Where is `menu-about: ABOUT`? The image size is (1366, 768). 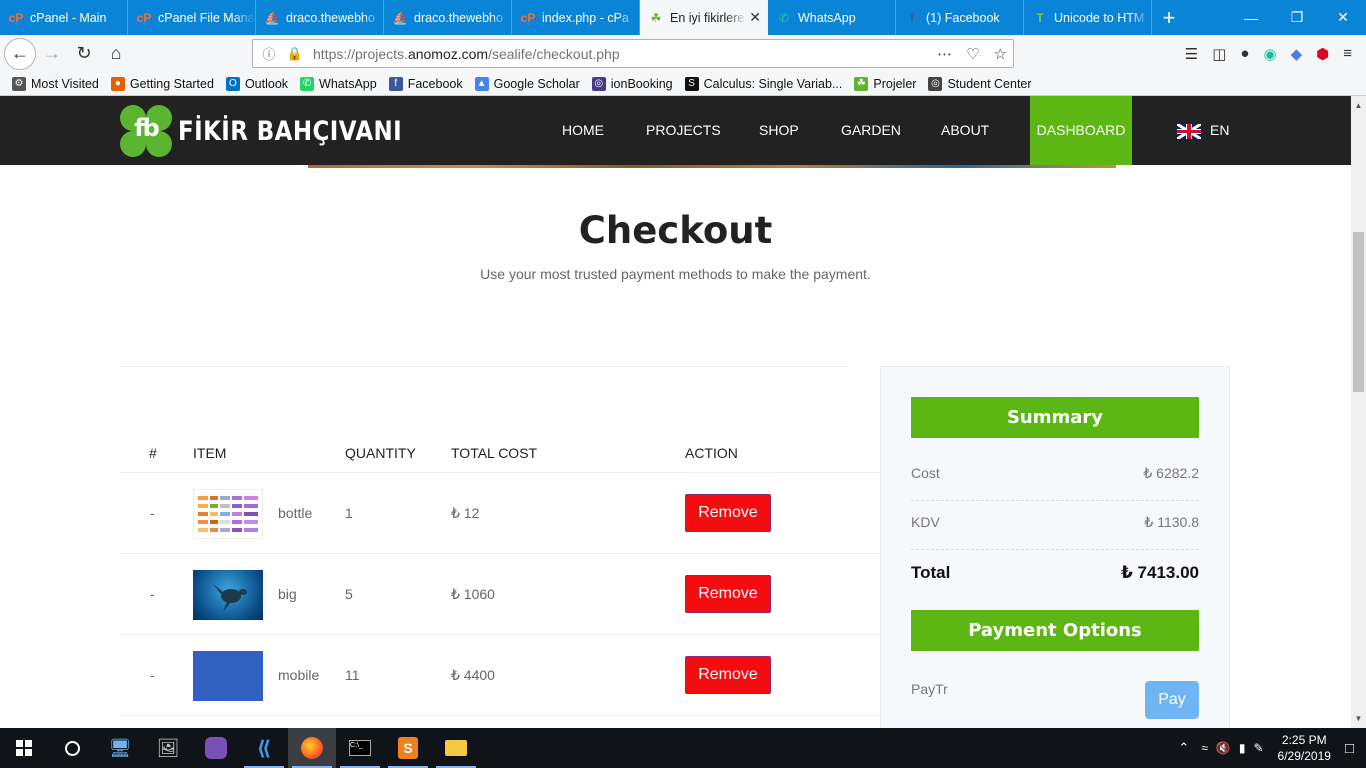 menu-about: ABOUT is located at coordinates (965, 130).